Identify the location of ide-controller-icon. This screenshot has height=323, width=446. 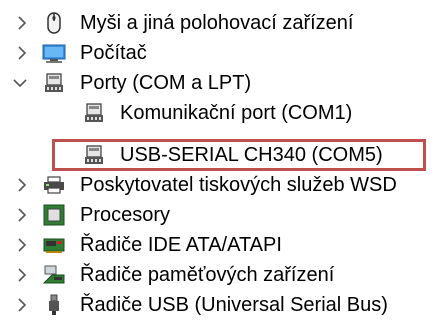
(54, 245).